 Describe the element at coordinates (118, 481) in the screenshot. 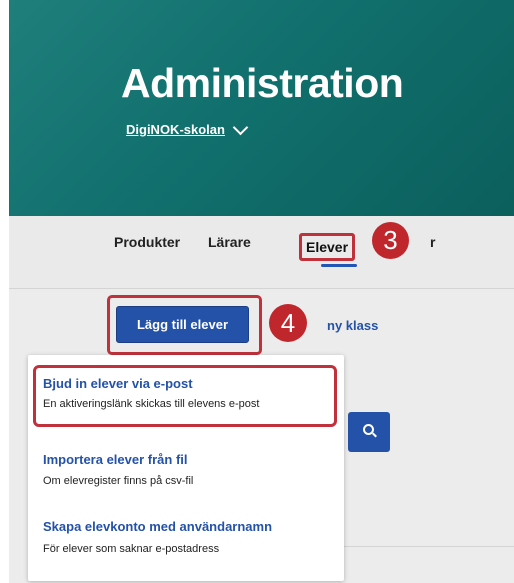

I see `option-import-file-description: Om elevregister finns på csv-fil` at that location.